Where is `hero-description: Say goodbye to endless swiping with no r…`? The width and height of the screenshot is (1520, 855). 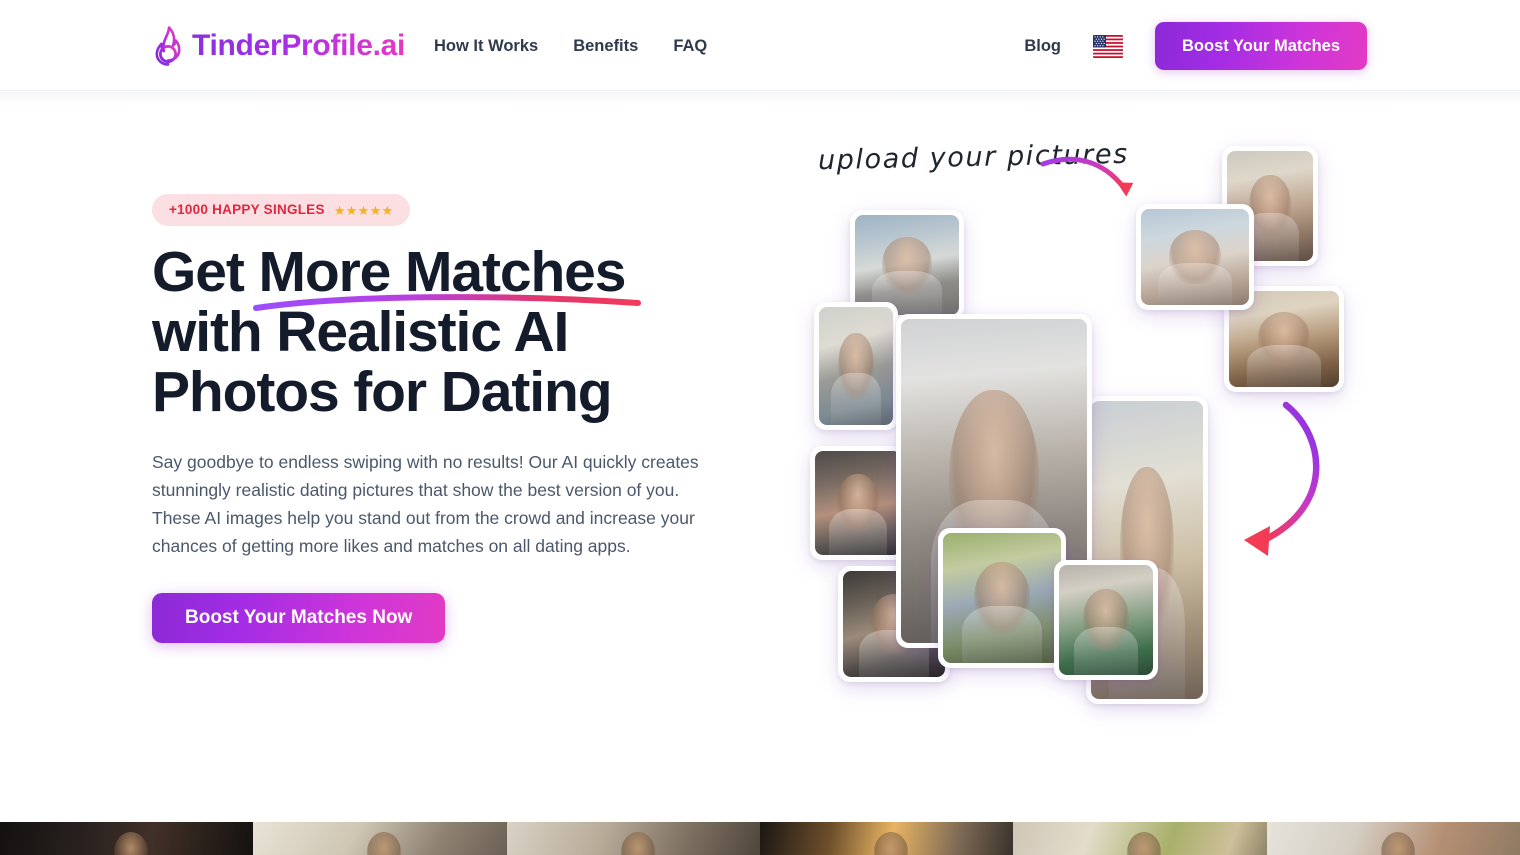 hero-description: Say goodbye to endless swiping with no r… is located at coordinates (425, 504).